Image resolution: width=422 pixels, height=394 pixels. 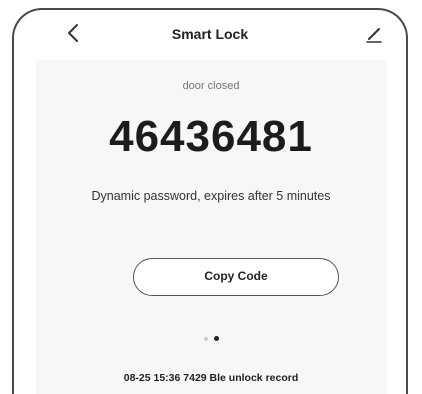 I want to click on dynamic-code: 46436481, so click(x=211, y=136).